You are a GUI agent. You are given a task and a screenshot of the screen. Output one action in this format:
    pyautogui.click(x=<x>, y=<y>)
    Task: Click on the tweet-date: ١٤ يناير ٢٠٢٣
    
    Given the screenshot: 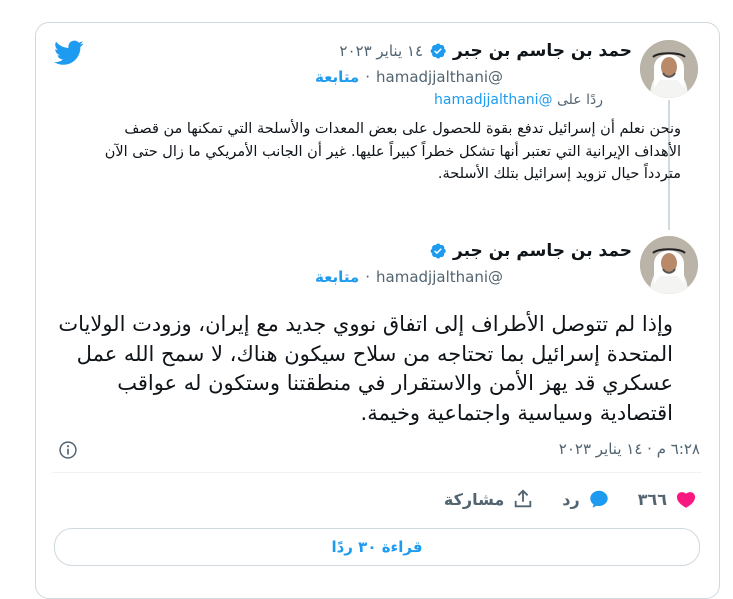 What is the action you would take?
    pyautogui.click(x=381, y=51)
    